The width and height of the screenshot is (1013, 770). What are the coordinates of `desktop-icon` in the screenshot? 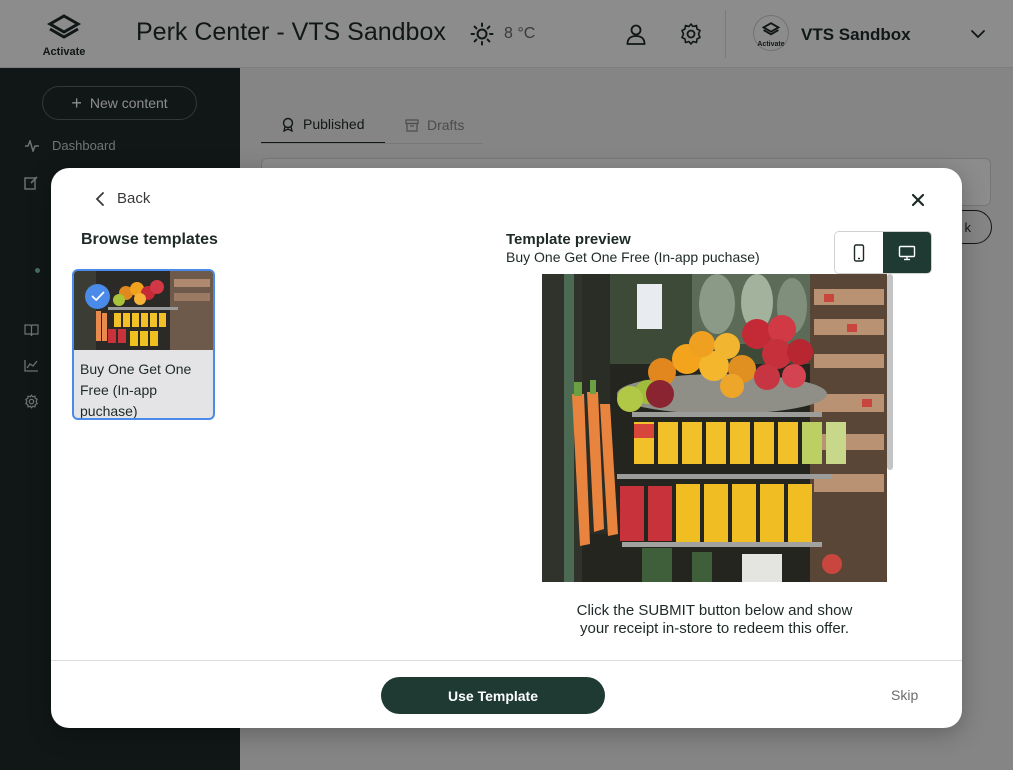 It's located at (907, 252).